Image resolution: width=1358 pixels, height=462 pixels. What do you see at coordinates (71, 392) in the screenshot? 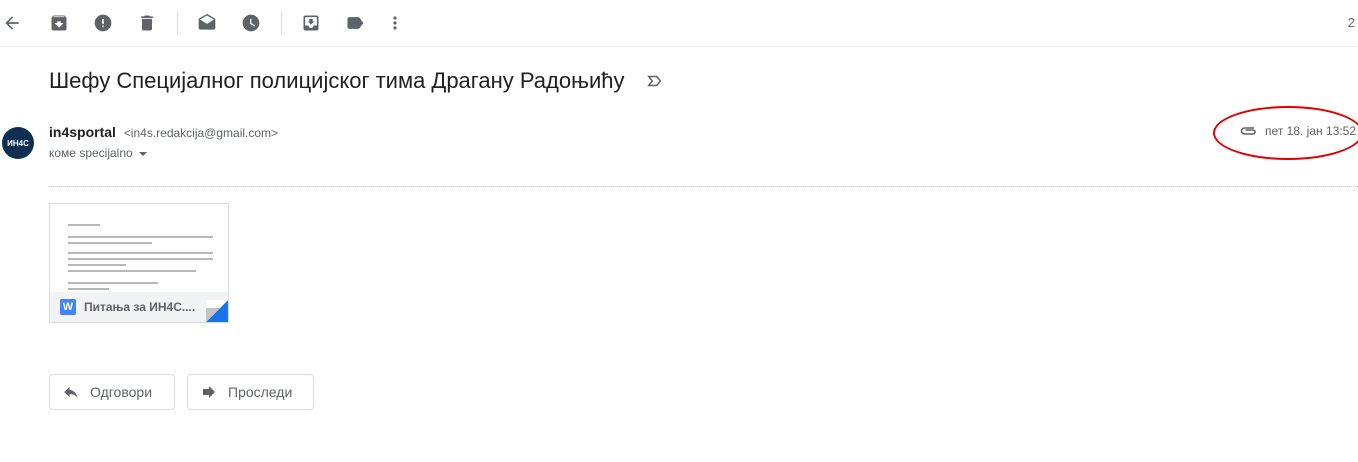
I see `reply-icon` at bounding box center [71, 392].